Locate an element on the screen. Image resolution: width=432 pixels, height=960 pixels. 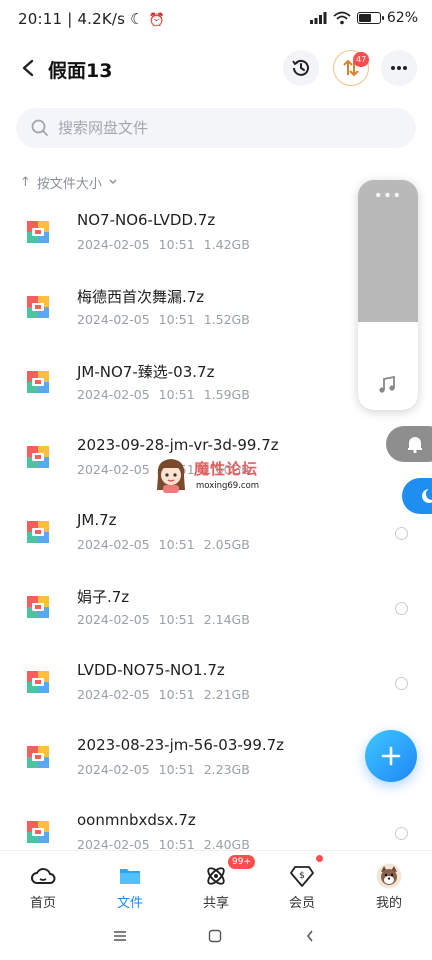
moon-toggle-icon is located at coordinates (427, 495).